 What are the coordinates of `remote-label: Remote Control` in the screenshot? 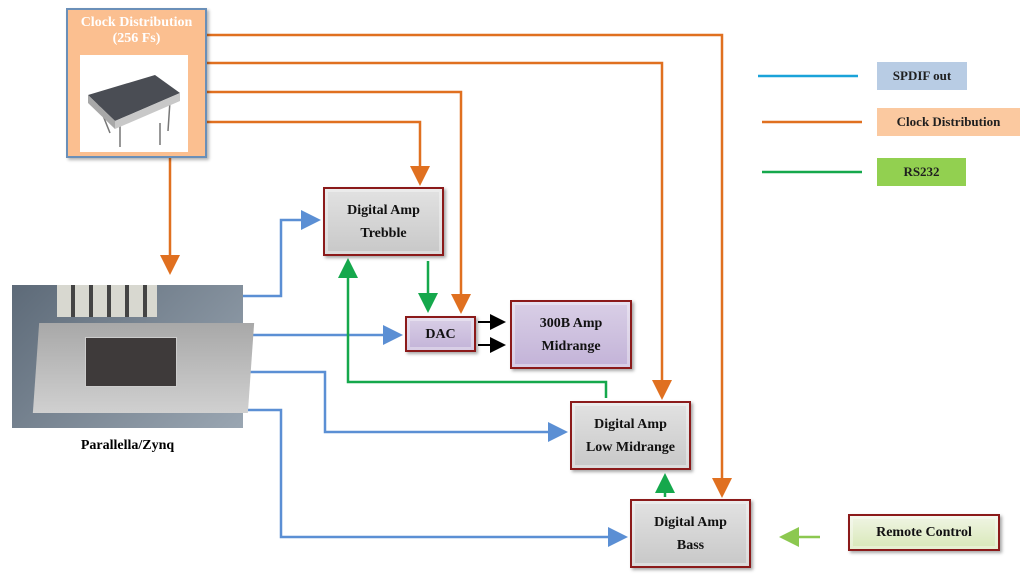 It's located at (924, 532).